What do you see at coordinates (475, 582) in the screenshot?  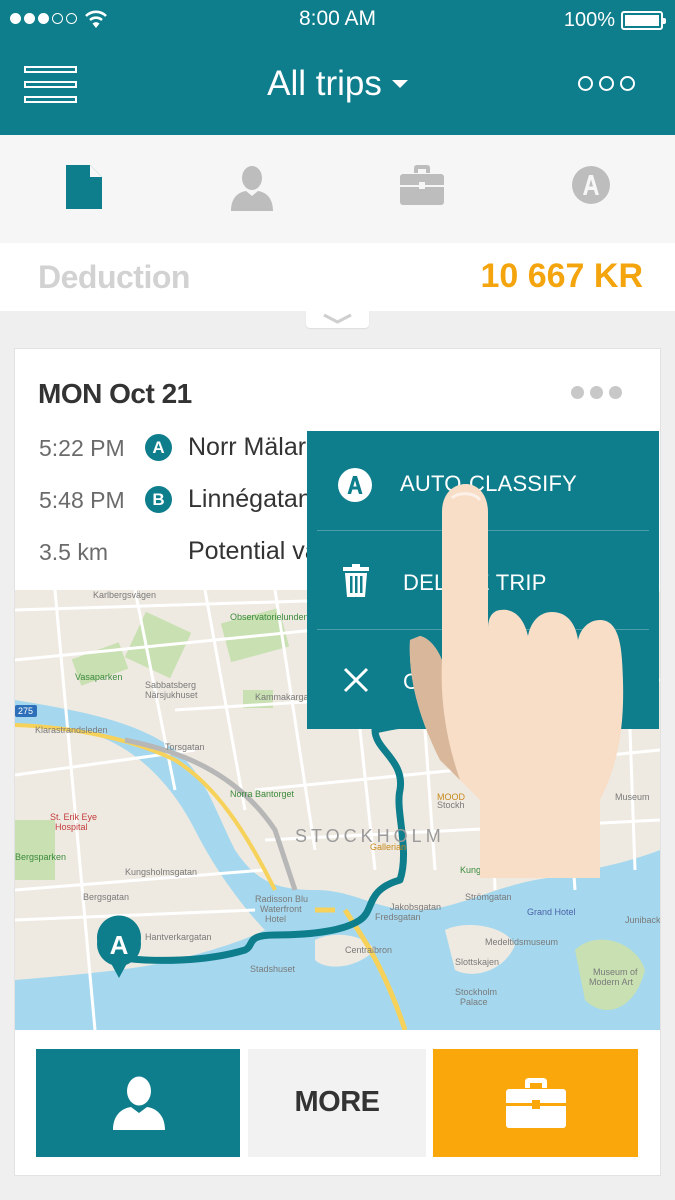 I see `menu-item-label: DELETE TRIP` at bounding box center [475, 582].